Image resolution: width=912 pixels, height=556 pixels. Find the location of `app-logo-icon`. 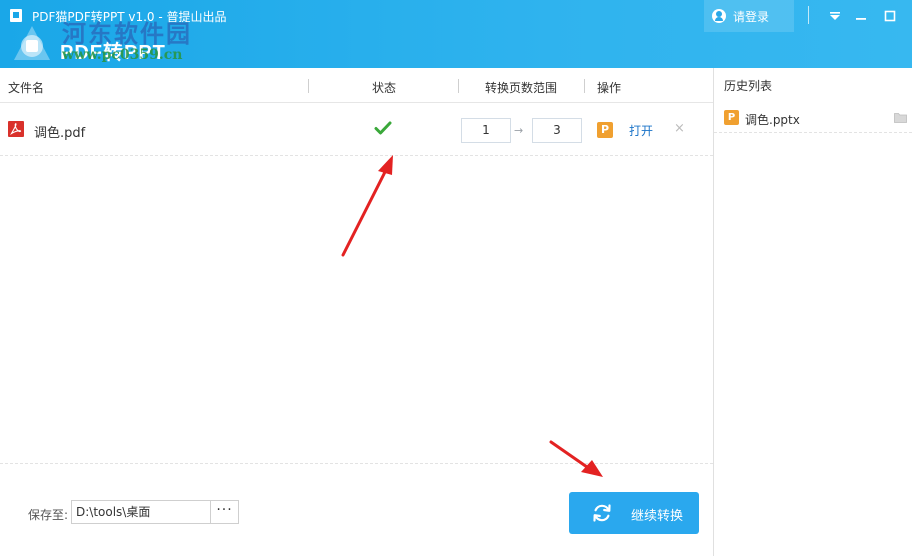

app-logo-icon is located at coordinates (32, 43).